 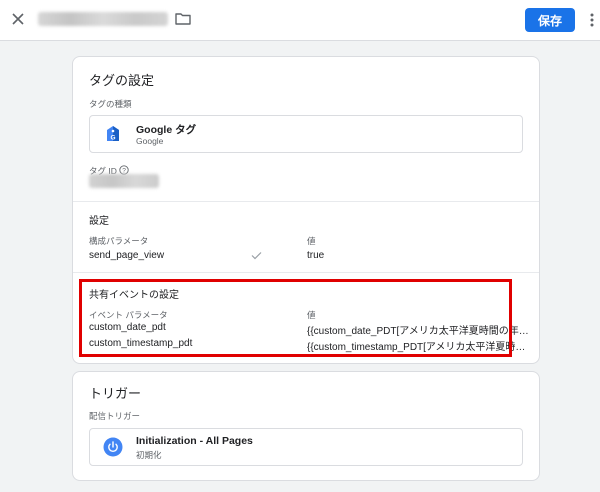 I want to click on save-button: 保存, so click(x=550, y=20).